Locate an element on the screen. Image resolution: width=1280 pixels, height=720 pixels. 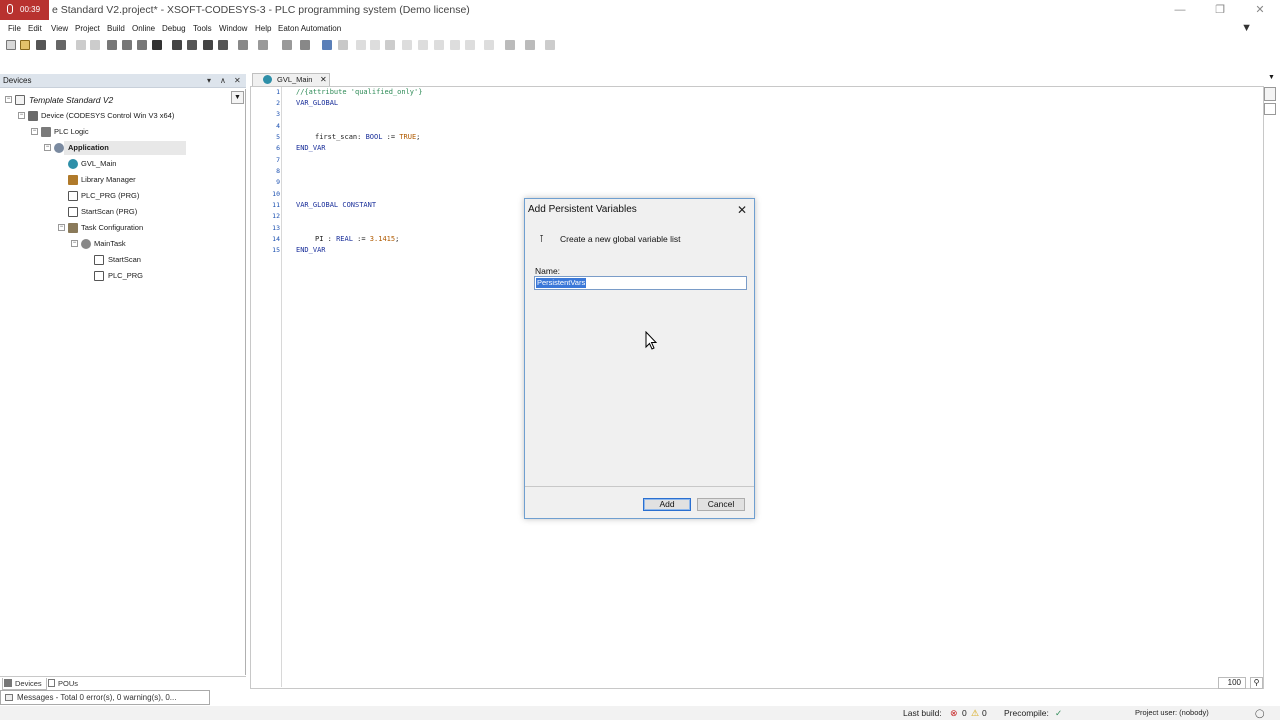
dialog-footer: Add Cancel is located at coordinates (639, 502).